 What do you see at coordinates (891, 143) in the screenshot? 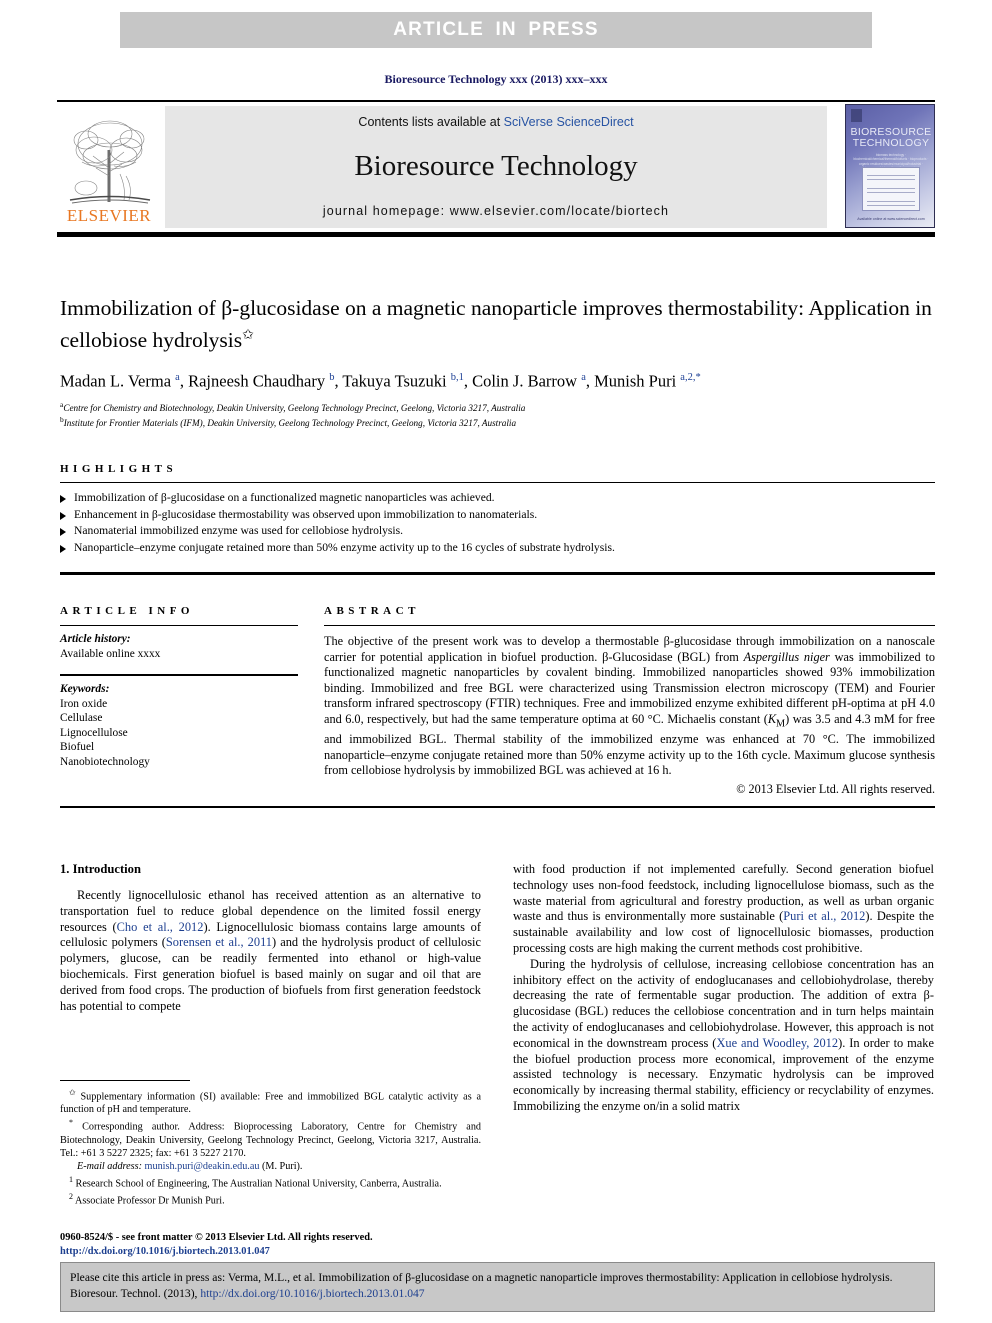
I see `cover-title-line2: TECHNOLOGY` at bounding box center [891, 143].